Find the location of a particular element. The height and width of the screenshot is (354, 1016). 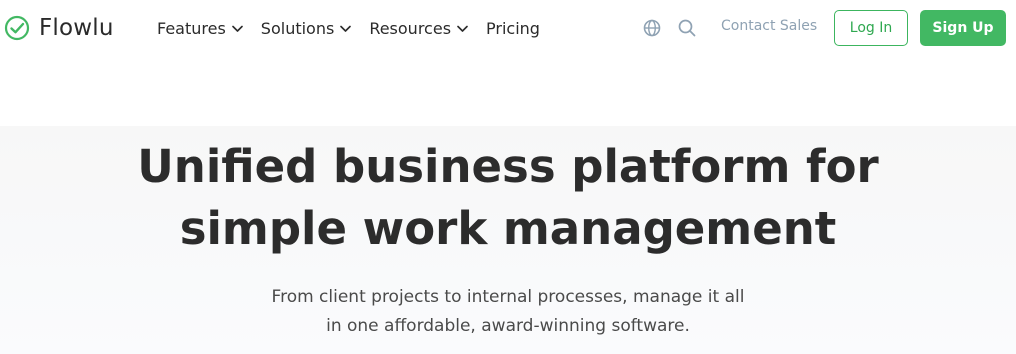

nav-item-solutions: Solutions is located at coordinates (306, 28).